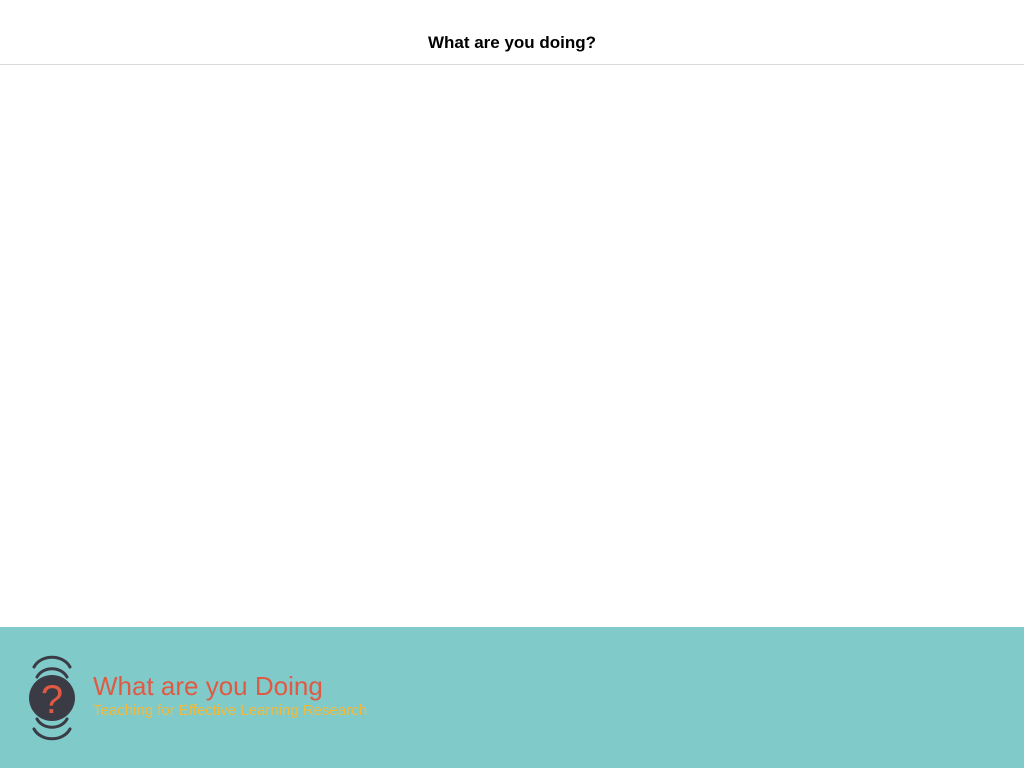 This screenshot has width=1024, height=768. What do you see at coordinates (208, 686) in the screenshot?
I see `brand-title: What are you Doing` at bounding box center [208, 686].